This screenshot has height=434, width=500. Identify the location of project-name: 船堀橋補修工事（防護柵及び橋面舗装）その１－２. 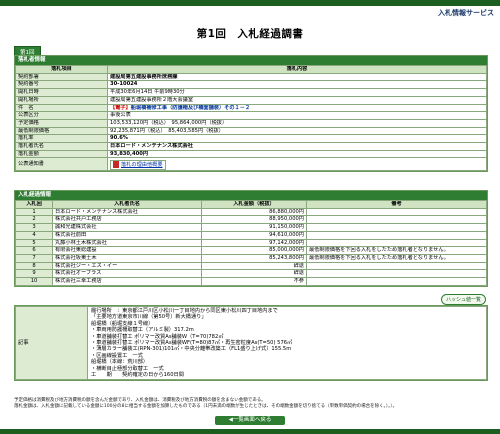
(190, 107).